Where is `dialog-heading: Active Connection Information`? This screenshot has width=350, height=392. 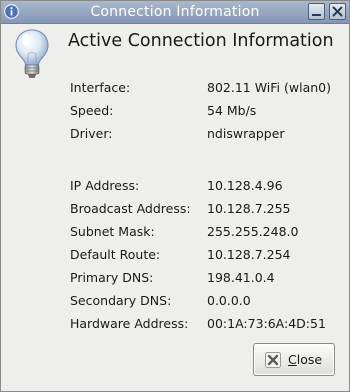
dialog-heading: Active Connection Information is located at coordinates (201, 41).